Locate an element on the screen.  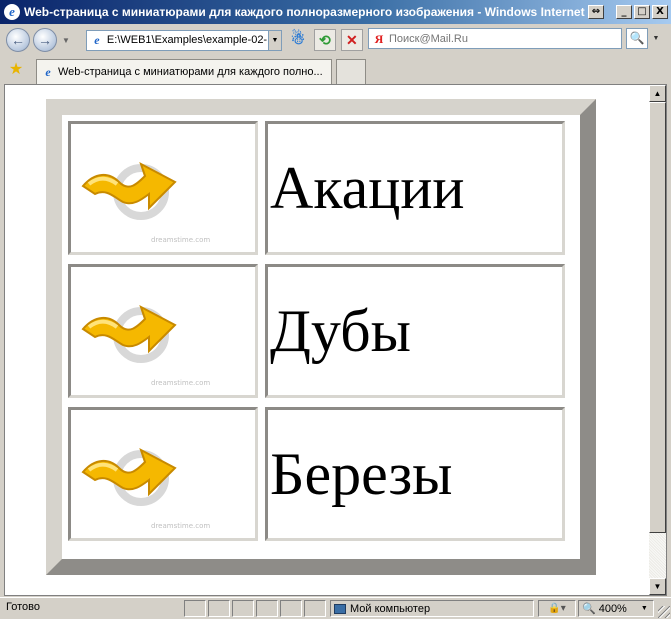
recent-pages-dropdown-icon: ▼ is located at coordinates (66, 40).